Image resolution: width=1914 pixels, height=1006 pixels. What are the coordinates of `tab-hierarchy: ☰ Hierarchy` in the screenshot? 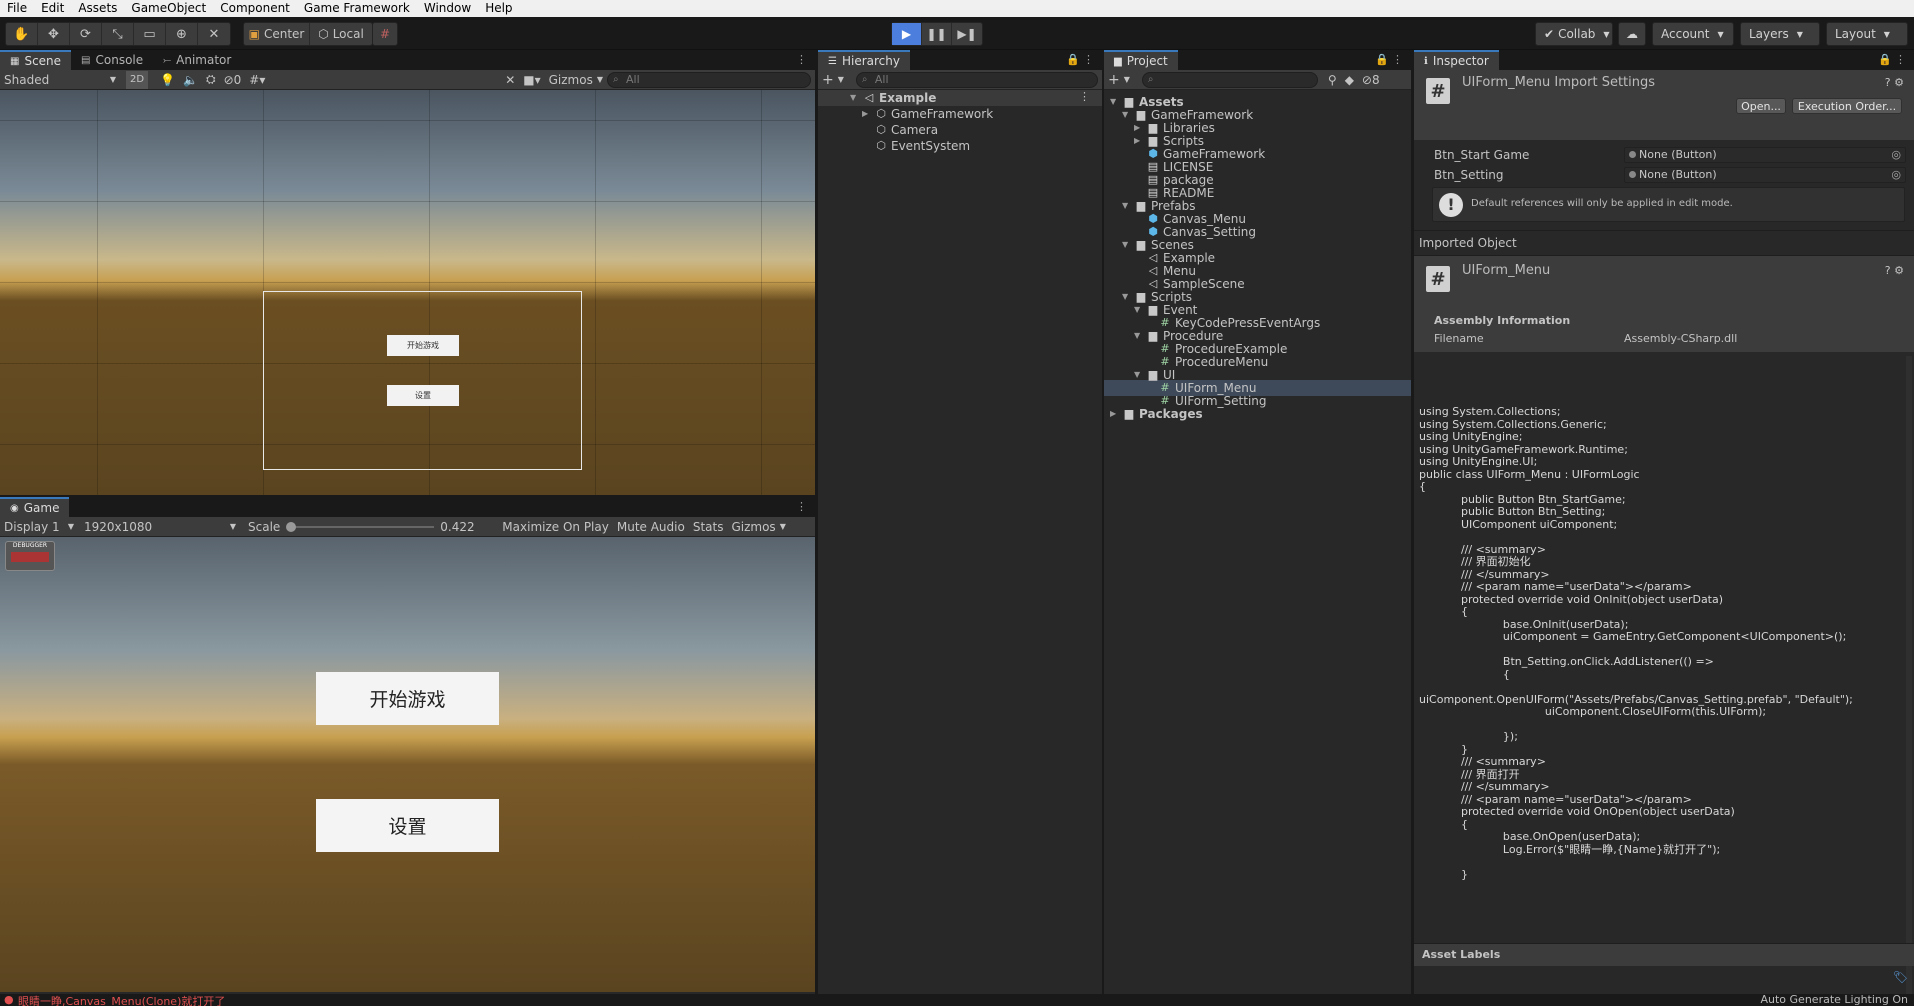 It's located at (864, 60).